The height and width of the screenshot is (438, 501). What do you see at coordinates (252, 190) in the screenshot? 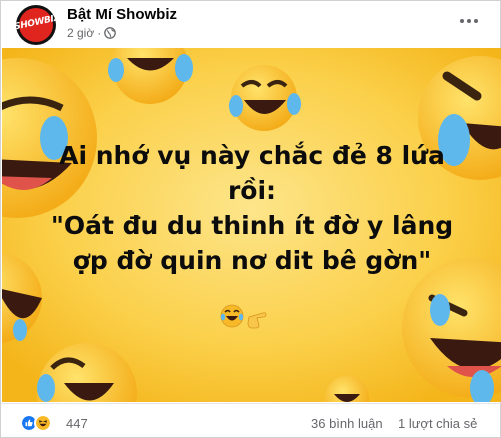
I see `caption-line: rồi:` at bounding box center [252, 190].